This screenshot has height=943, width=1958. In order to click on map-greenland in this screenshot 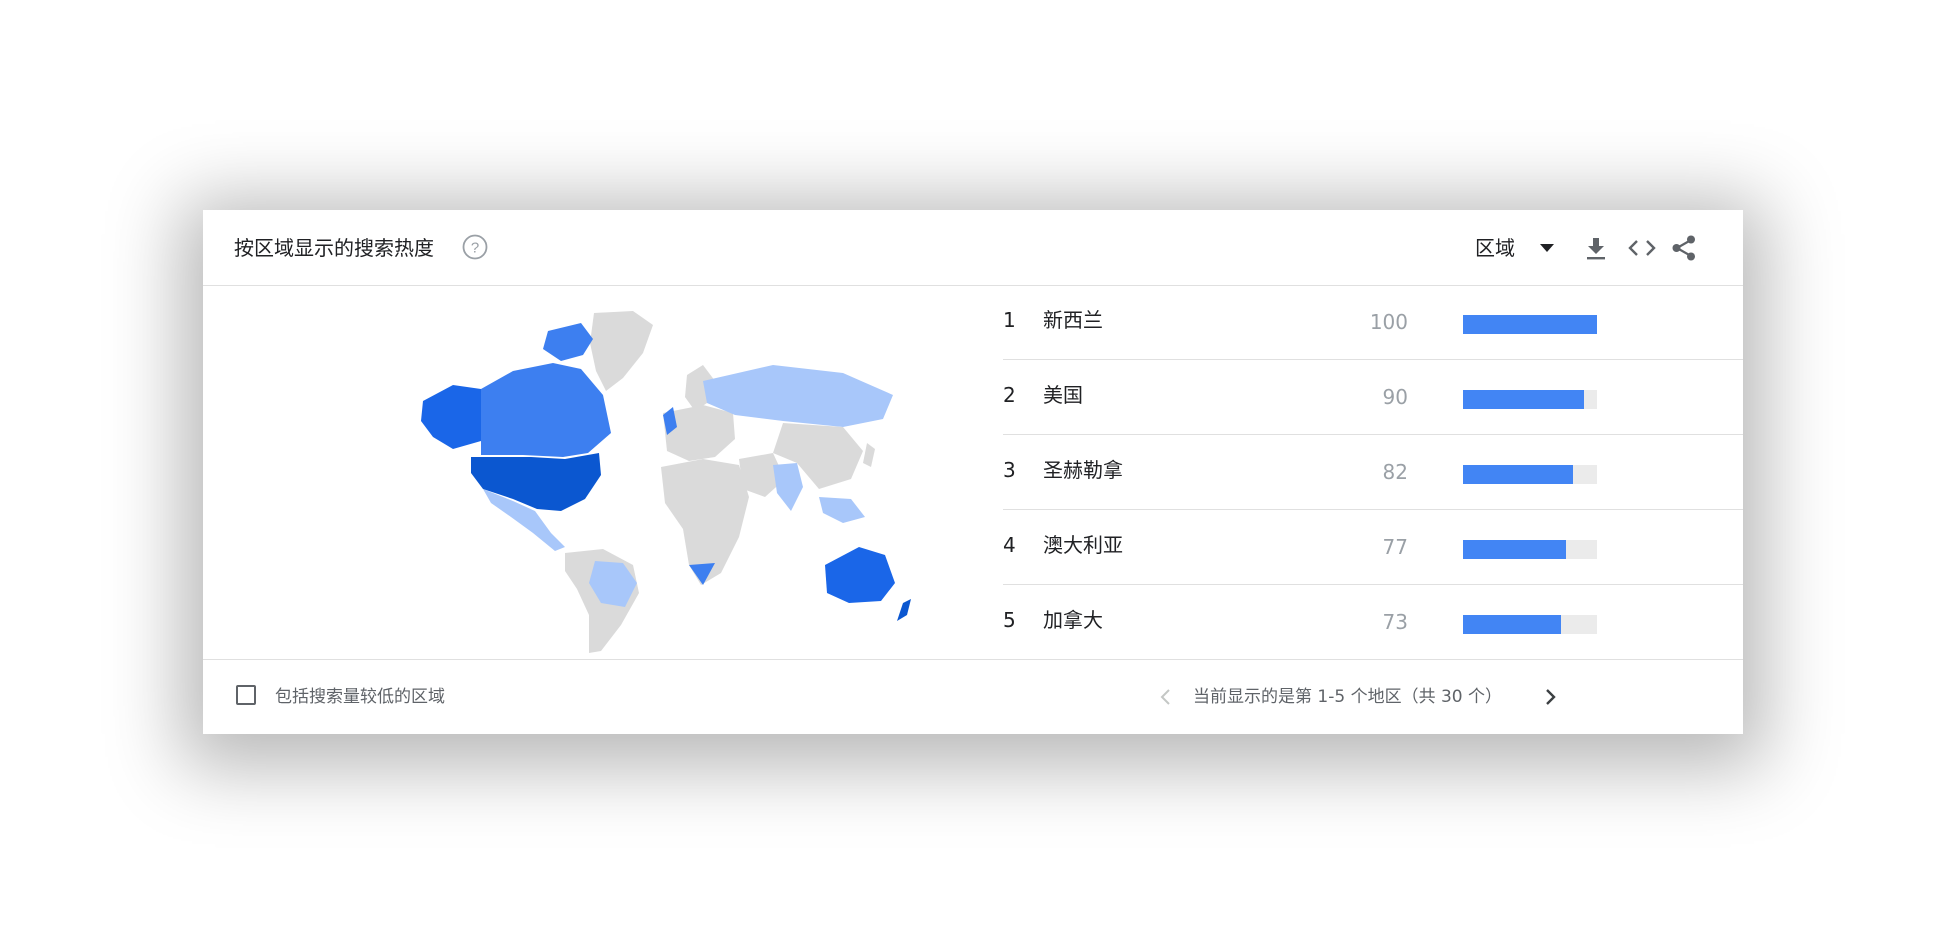, I will do `click(621, 351)`.